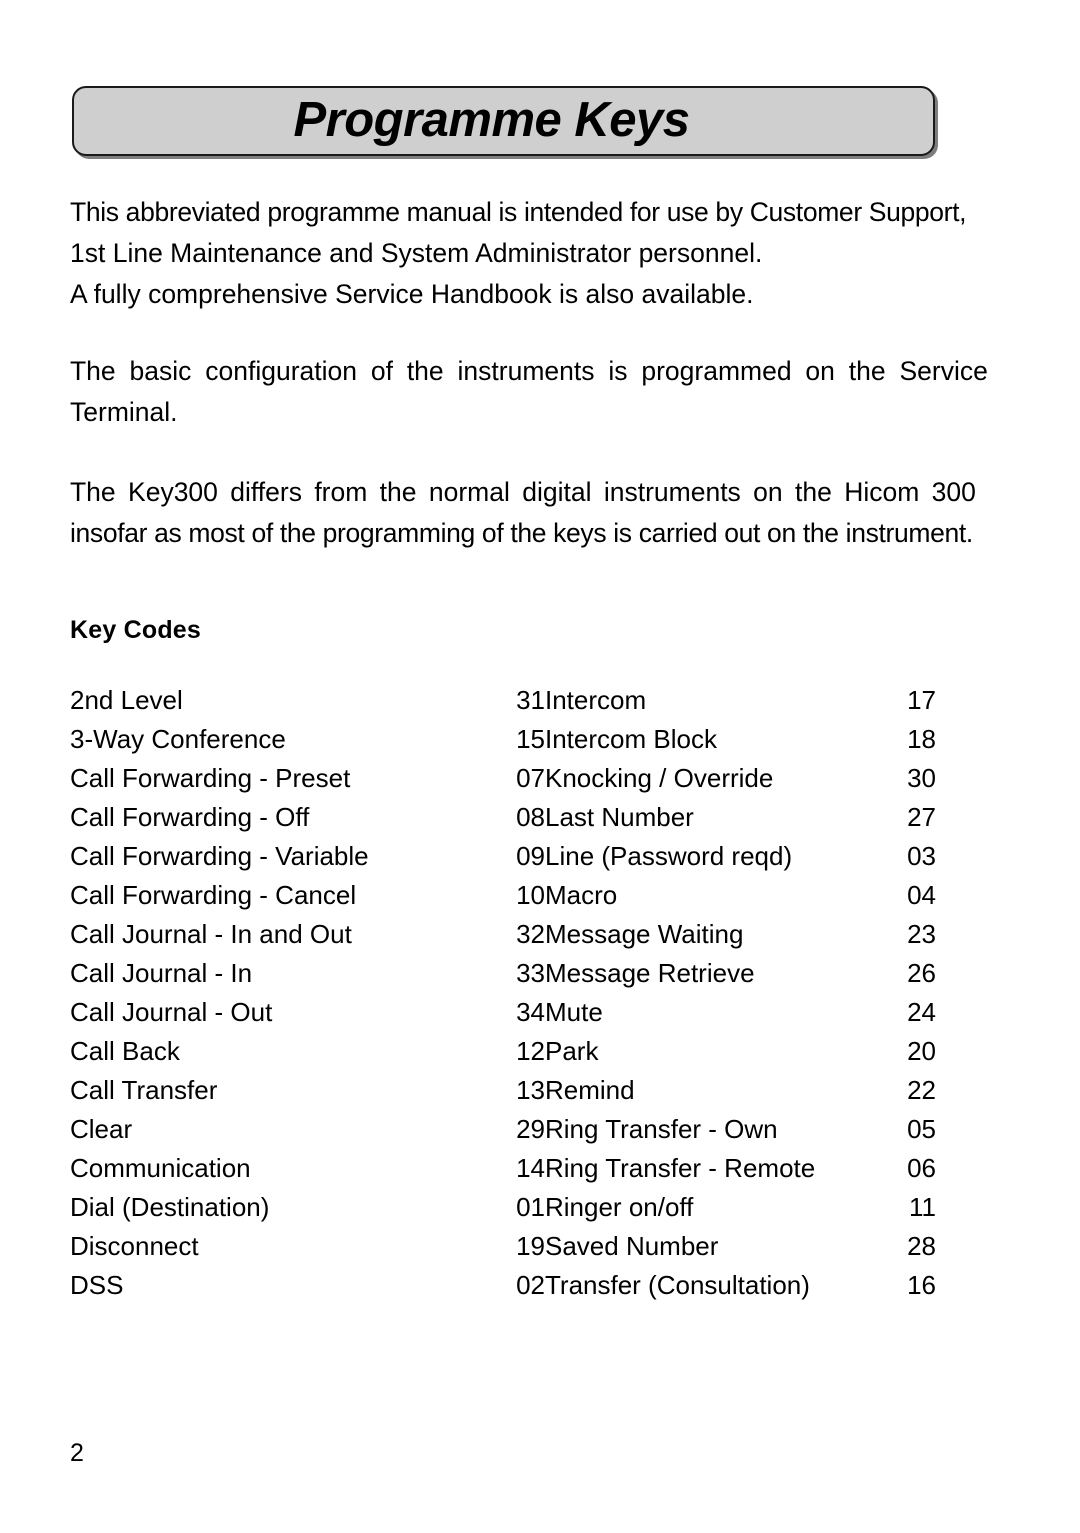 This screenshot has width=1080, height=1533. Describe the element at coordinates (530, 1246) in the screenshot. I see `key-code: 19` at that location.